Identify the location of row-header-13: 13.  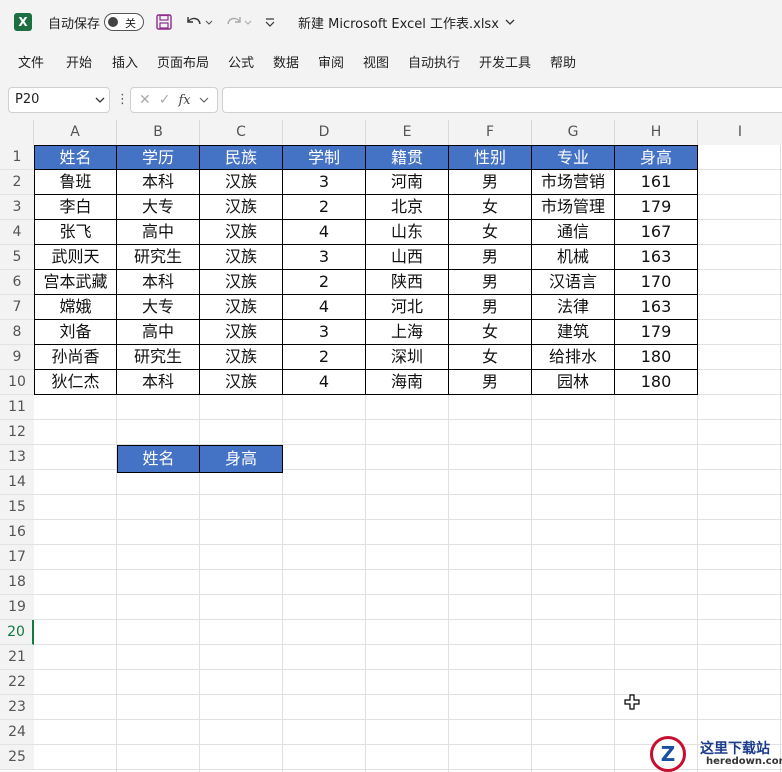
(17, 457).